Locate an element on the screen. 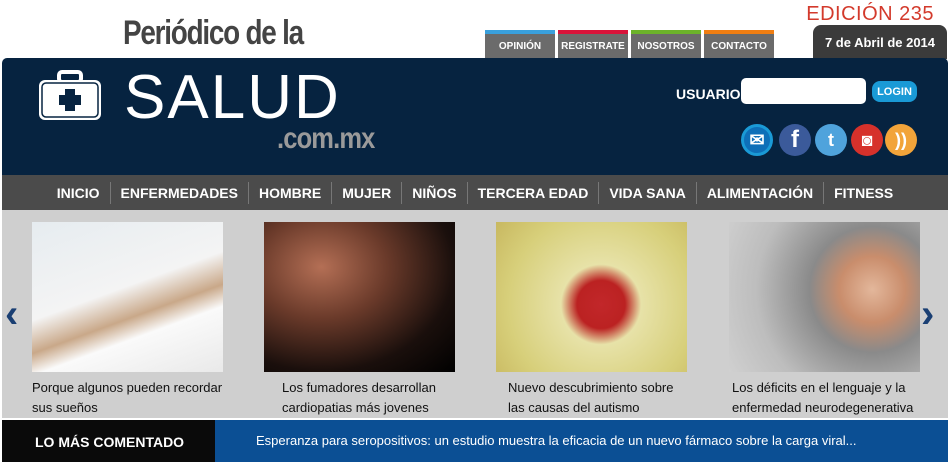 The height and width of the screenshot is (464, 950). nav-hombre: HOMBRE is located at coordinates (289, 192).